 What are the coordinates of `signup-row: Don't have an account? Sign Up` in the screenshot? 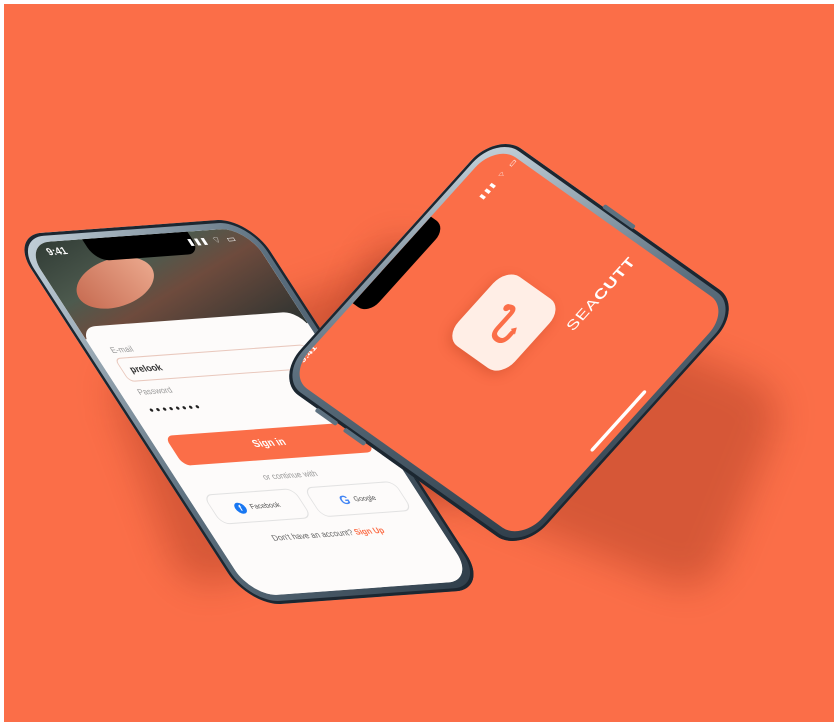 It's located at (327, 534).